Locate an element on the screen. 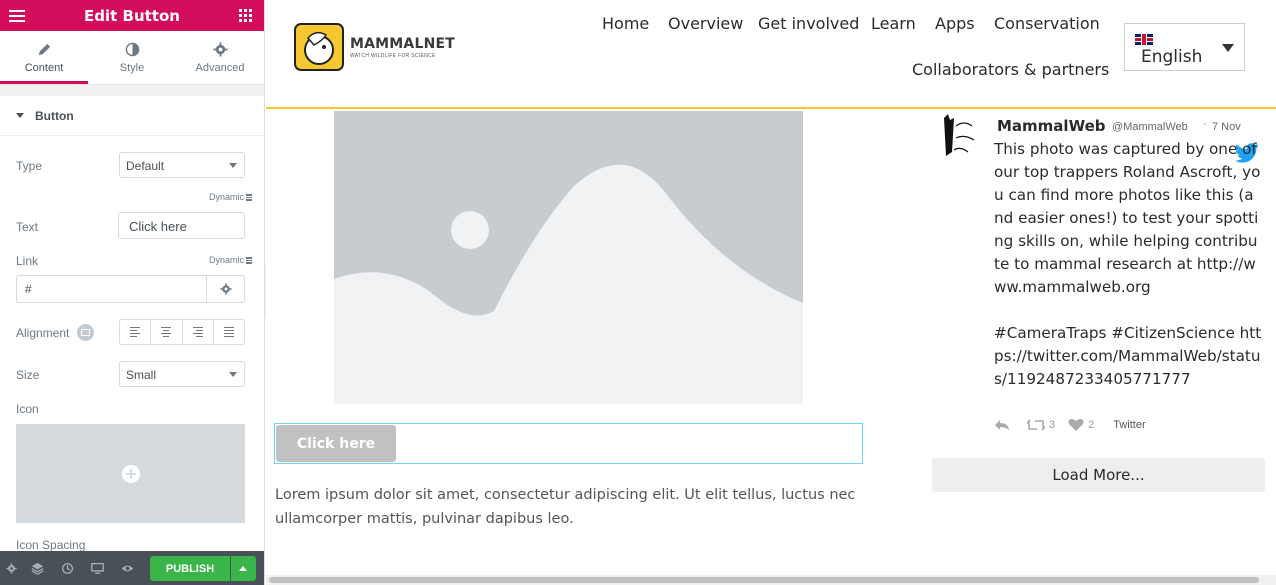 Image resolution: width=1276 pixels, height=585 pixels. panel-tabs: Content Style Advanced is located at coordinates (132, 58).